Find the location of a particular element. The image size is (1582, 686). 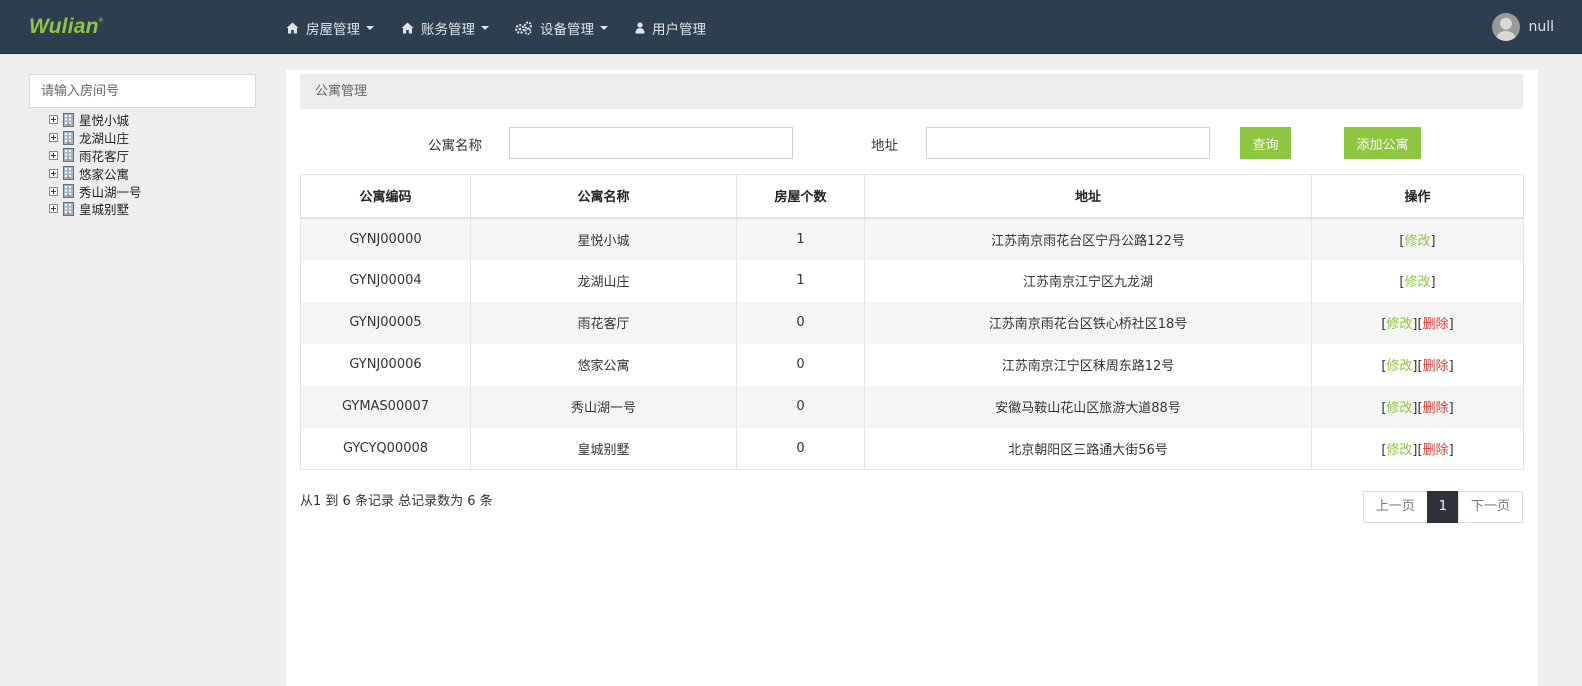

nav-devices-label: 设备管理 is located at coordinates (567, 30).